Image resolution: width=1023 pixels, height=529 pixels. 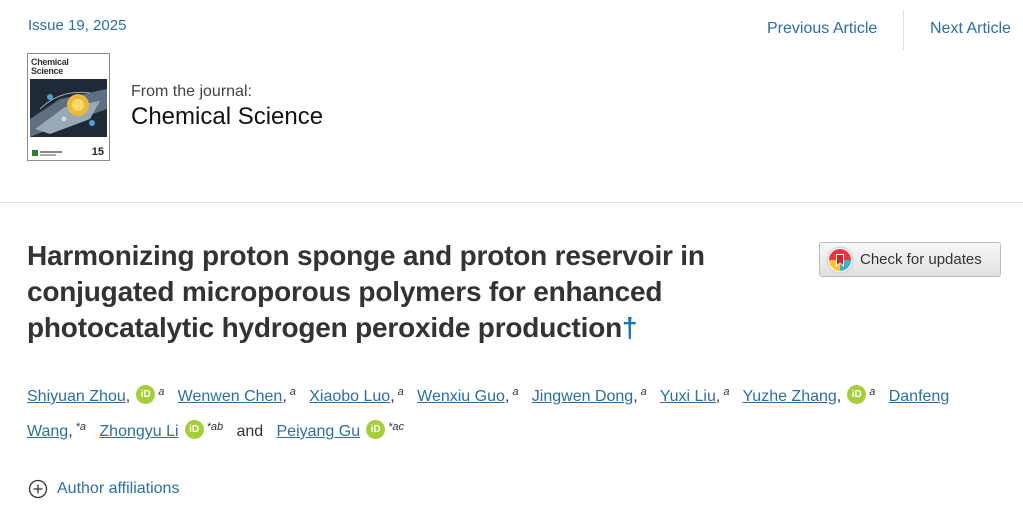 What do you see at coordinates (227, 117) in the screenshot?
I see `journal-name: Chemical Science` at bounding box center [227, 117].